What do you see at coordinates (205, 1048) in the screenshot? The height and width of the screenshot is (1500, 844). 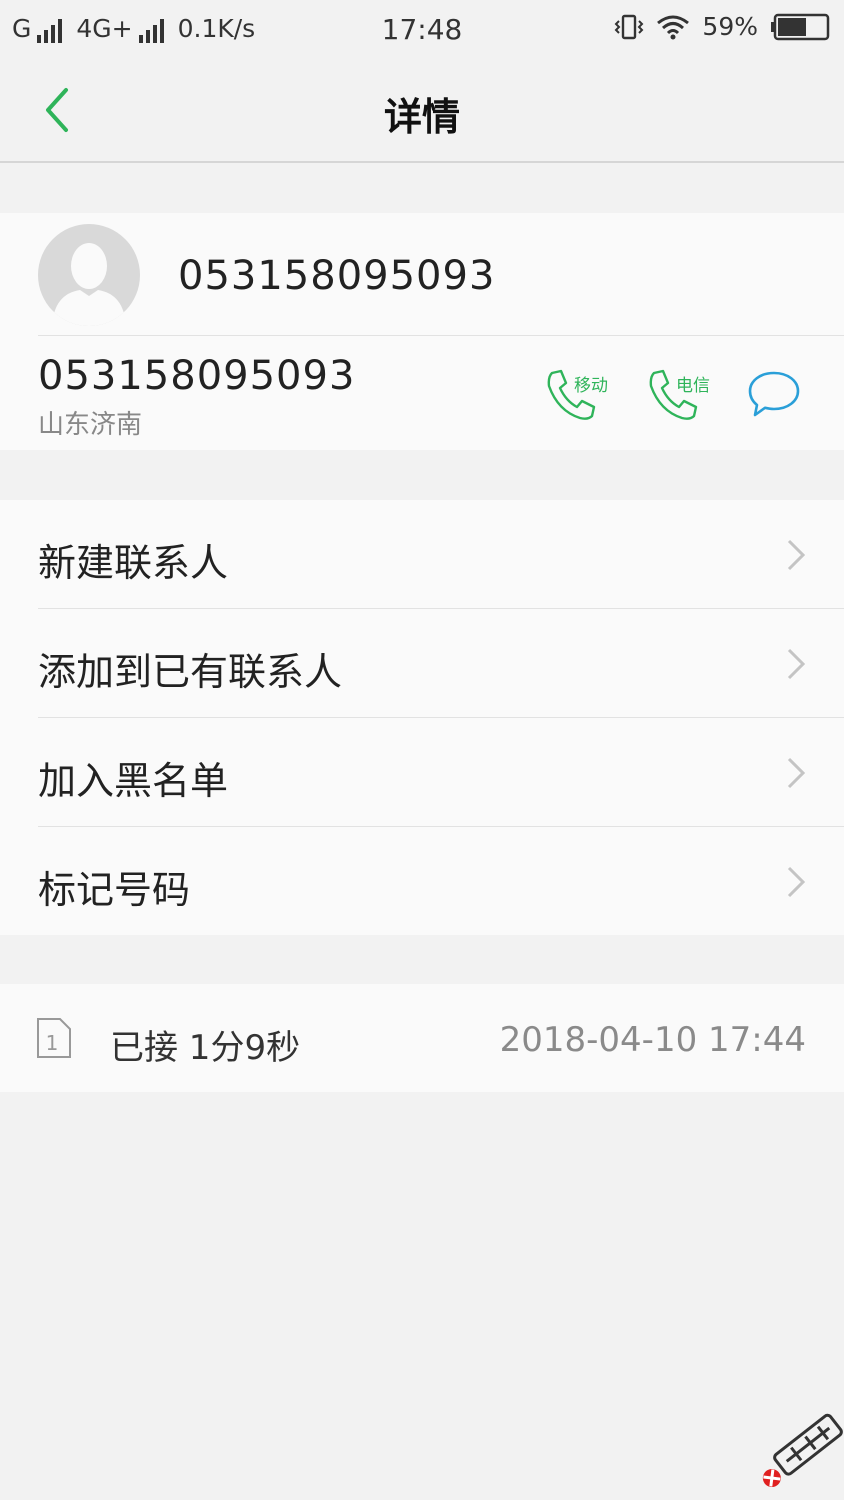 I see `call-status: 已接 1分9秒` at bounding box center [205, 1048].